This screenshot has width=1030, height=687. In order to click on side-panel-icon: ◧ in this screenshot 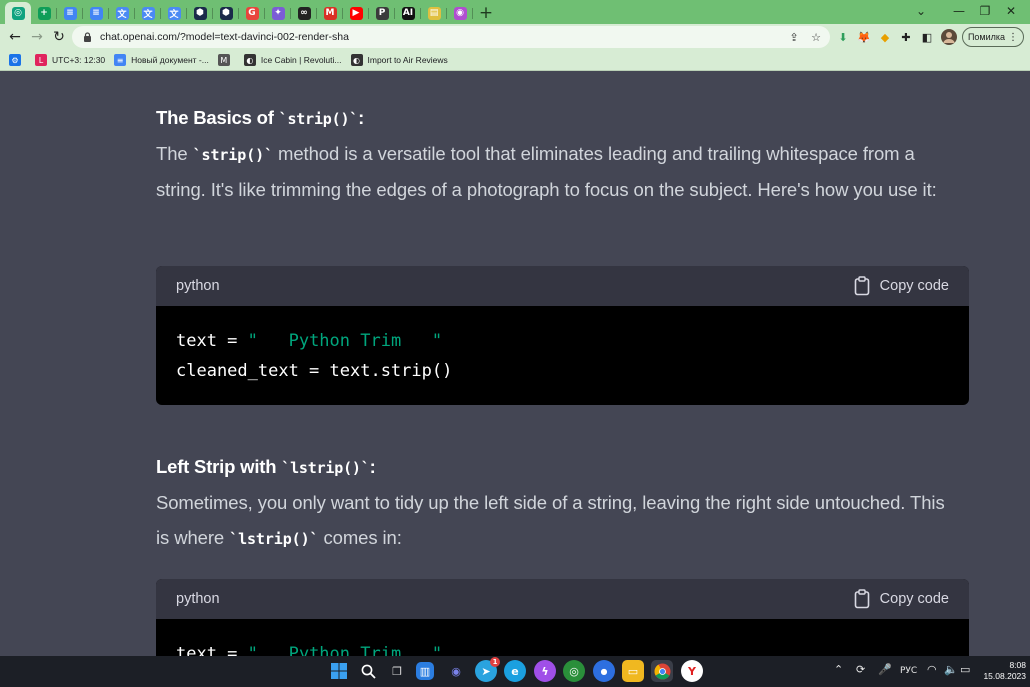, I will do `click(927, 37)`.